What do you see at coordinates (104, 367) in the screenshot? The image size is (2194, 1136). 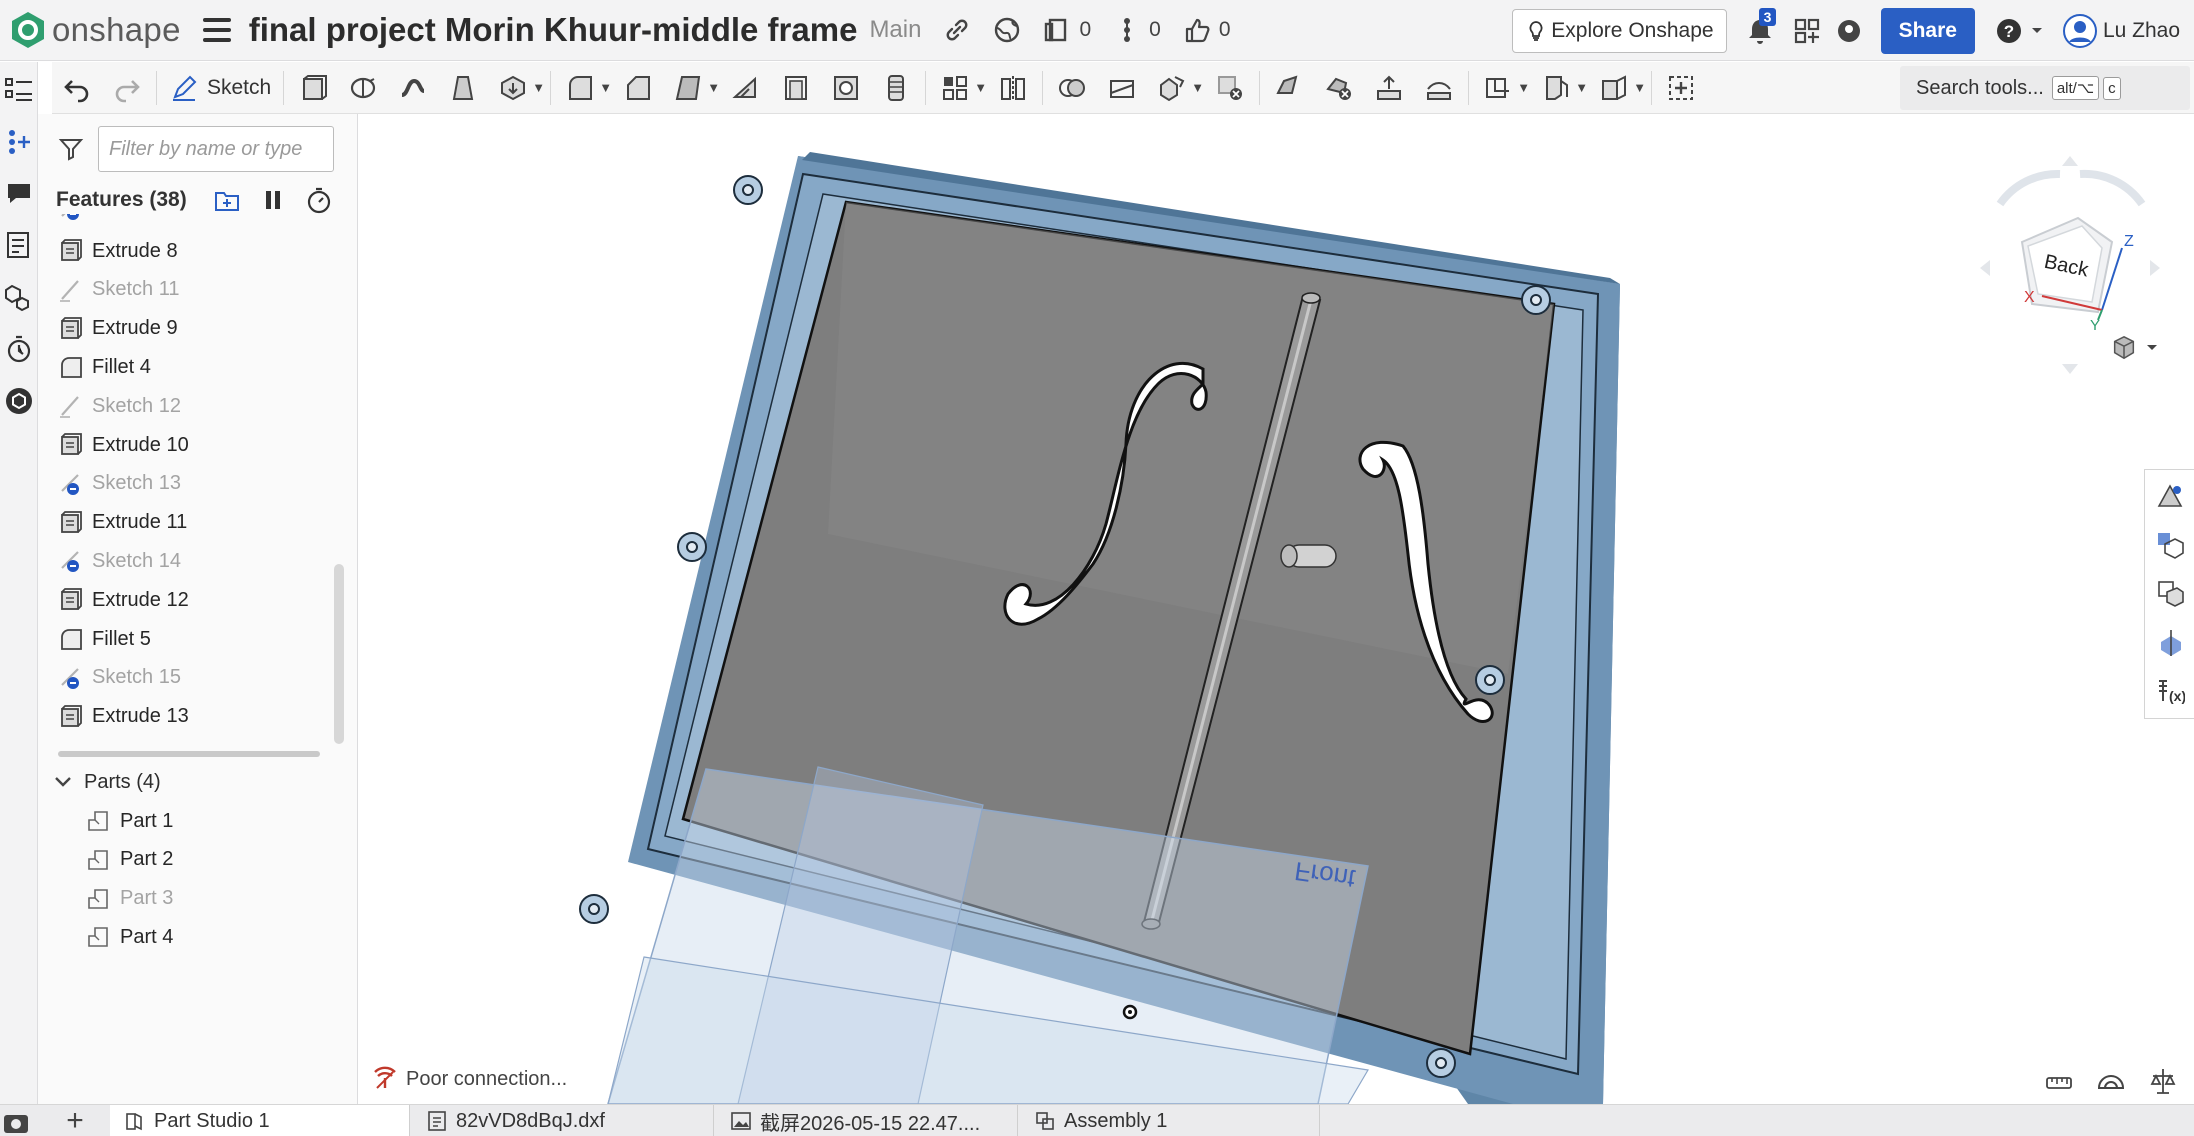 I see `feature-item: Fillet 4` at bounding box center [104, 367].